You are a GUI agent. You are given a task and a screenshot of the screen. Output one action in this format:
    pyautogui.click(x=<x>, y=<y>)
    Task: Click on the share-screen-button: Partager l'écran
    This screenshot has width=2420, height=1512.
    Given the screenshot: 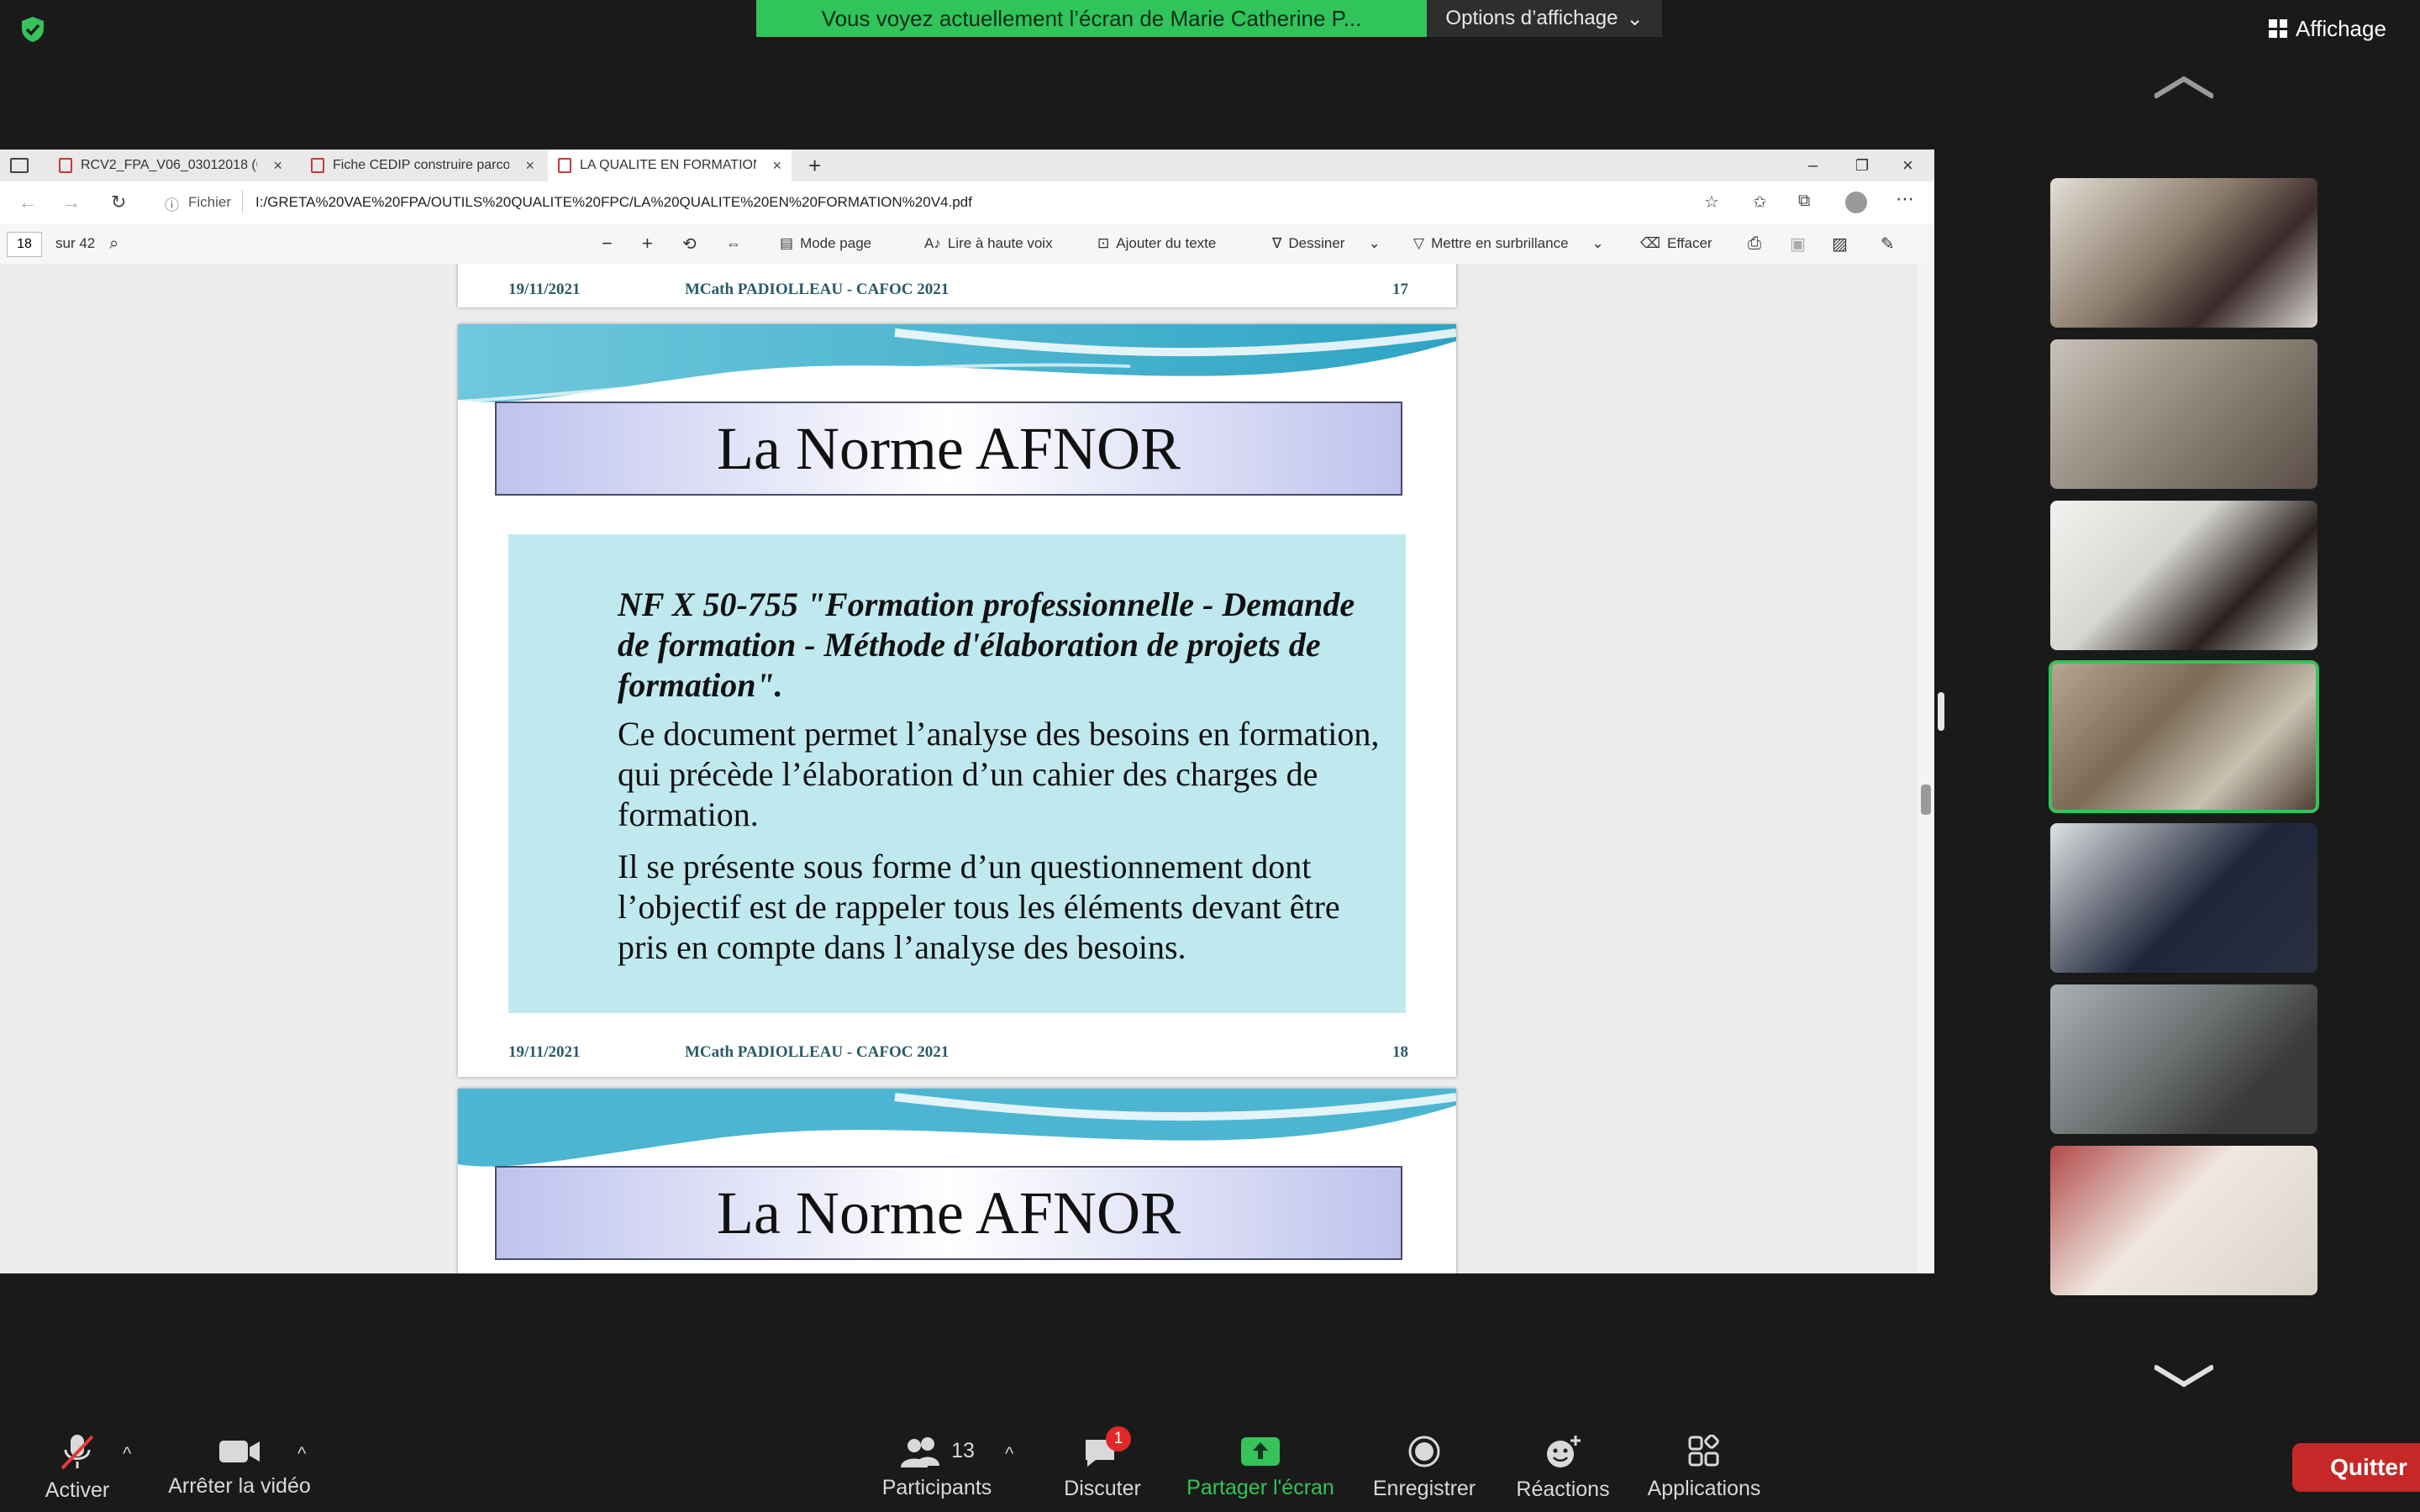 What is the action you would take?
    pyautogui.click(x=1260, y=1467)
    